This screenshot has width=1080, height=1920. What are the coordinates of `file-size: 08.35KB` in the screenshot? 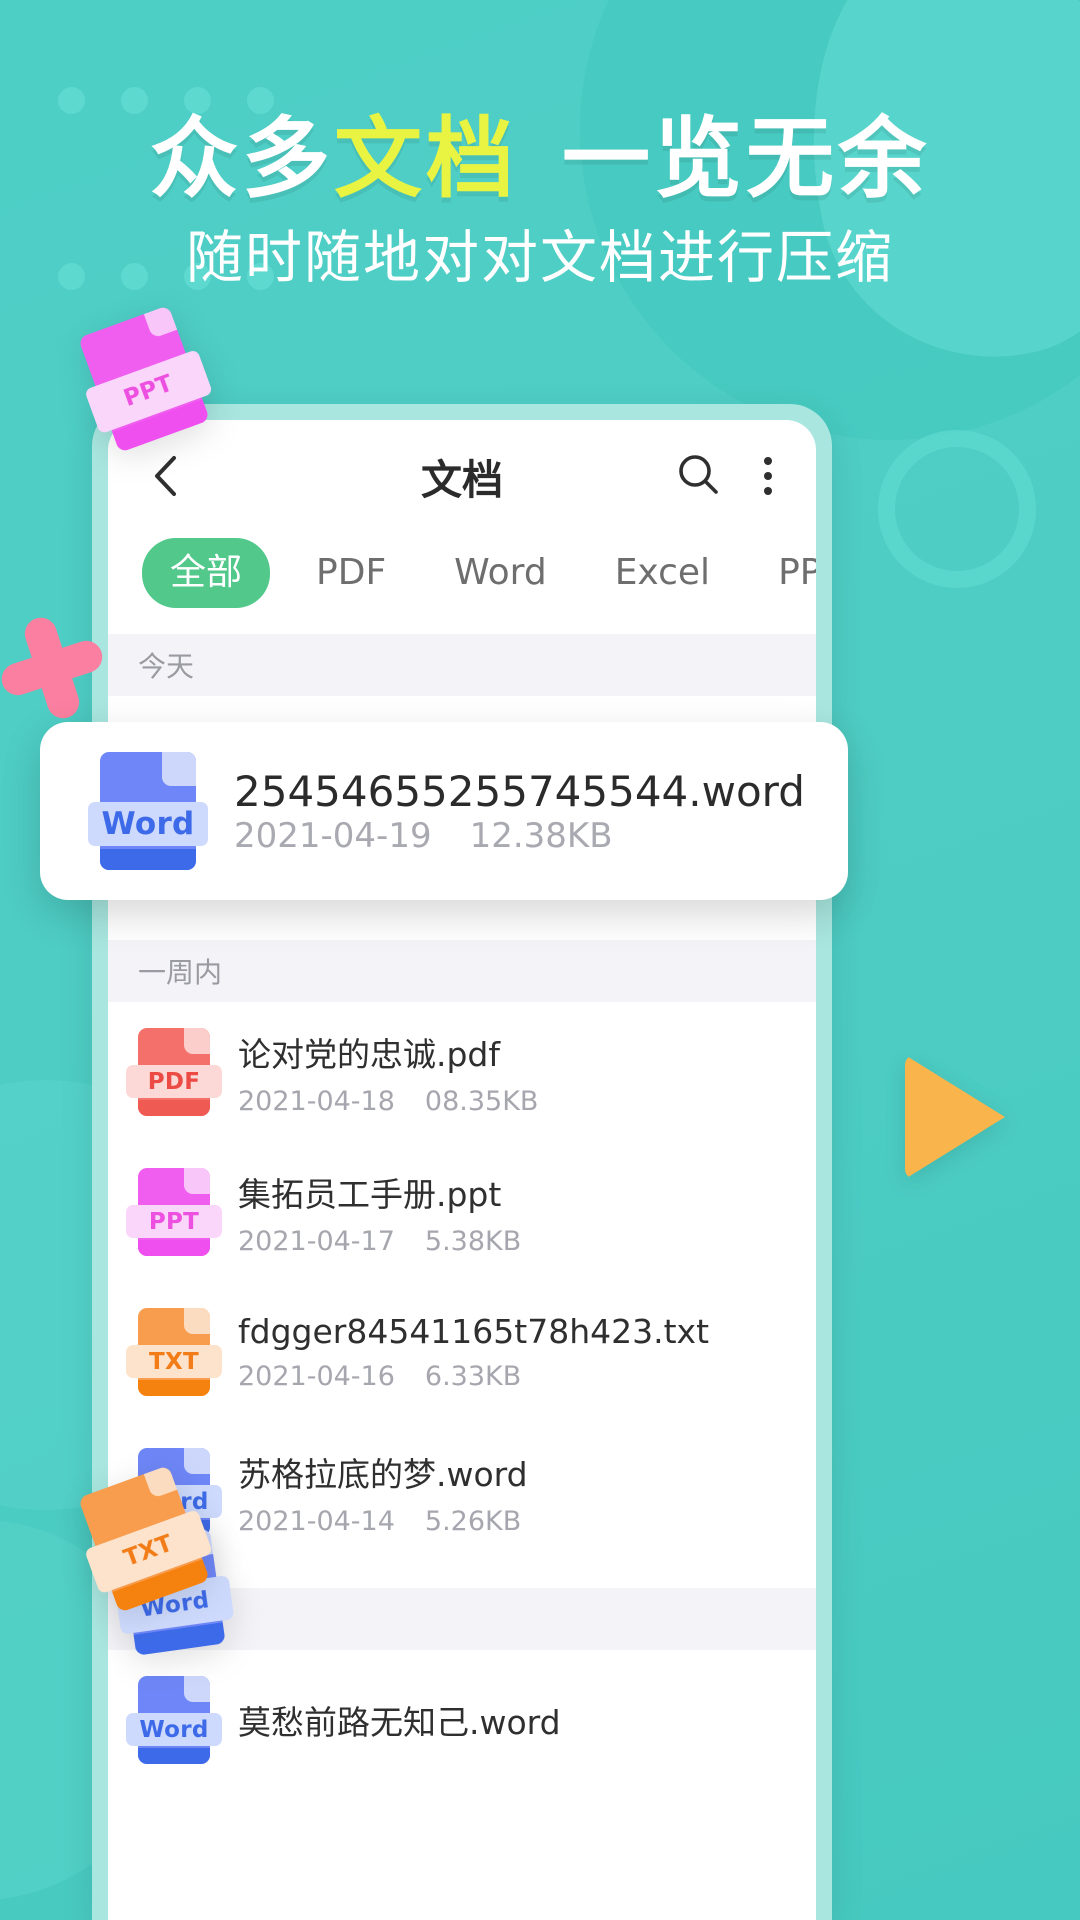 It's located at (481, 1101).